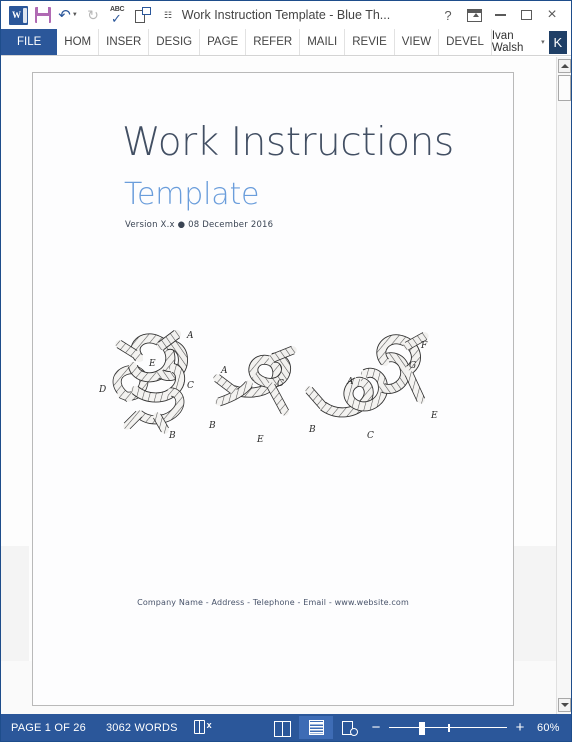 The width and height of the screenshot is (572, 742). I want to click on status-bar: PAGE 1 OF 26 3062 WORDS x − + 60%, so click(286, 727).